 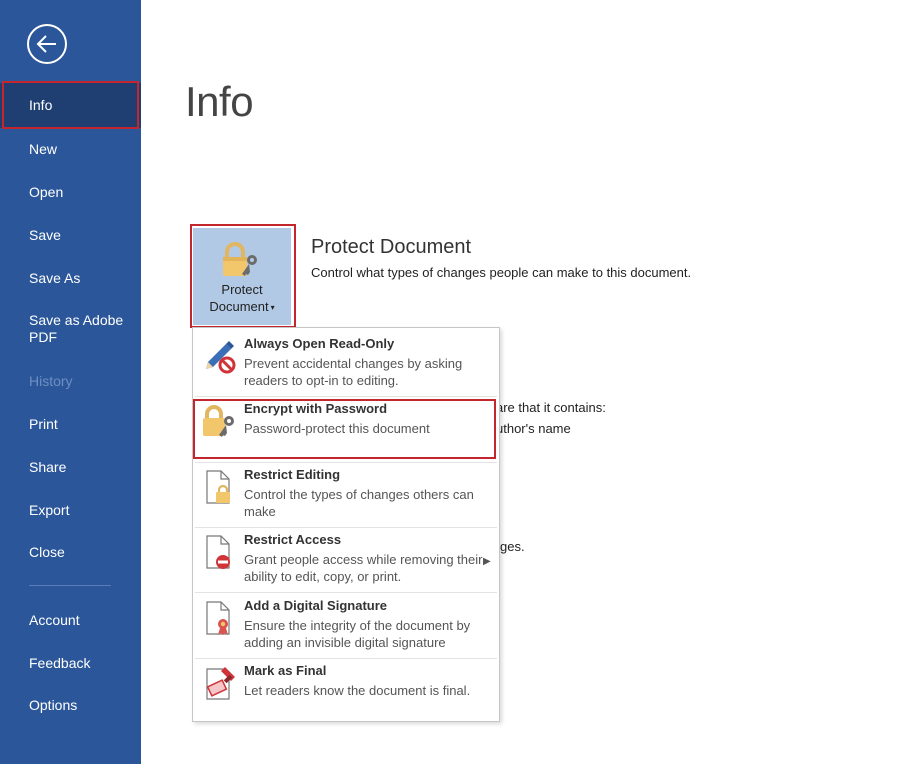 I want to click on nav-account: Account, so click(x=70, y=620).